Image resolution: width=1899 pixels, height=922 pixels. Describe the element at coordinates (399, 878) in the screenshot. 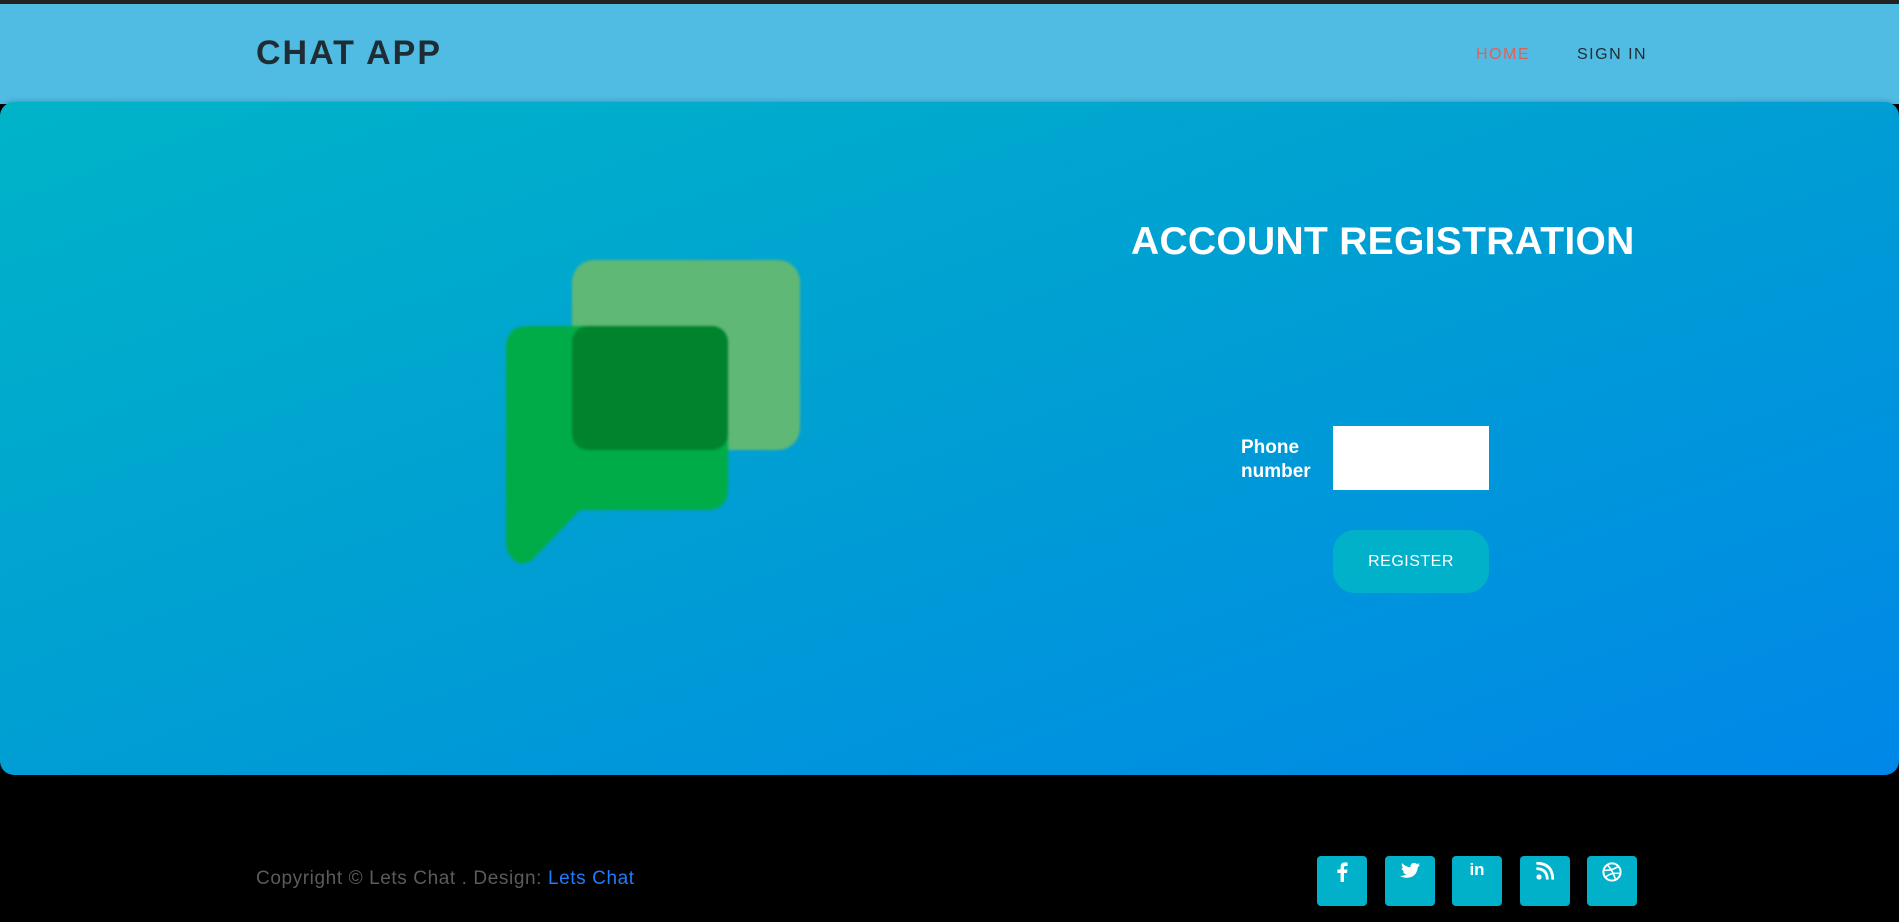

I see `copyright-text: Copyright © Lets Chat . Design:` at that location.